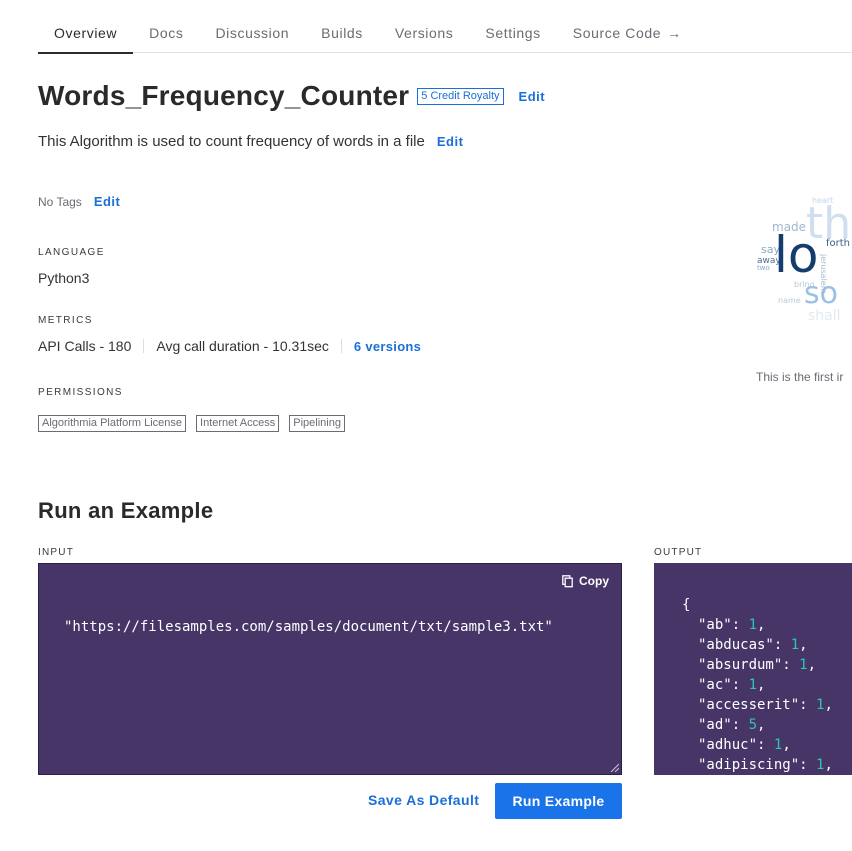  I want to click on run-example-title: Run an Example, so click(126, 510).